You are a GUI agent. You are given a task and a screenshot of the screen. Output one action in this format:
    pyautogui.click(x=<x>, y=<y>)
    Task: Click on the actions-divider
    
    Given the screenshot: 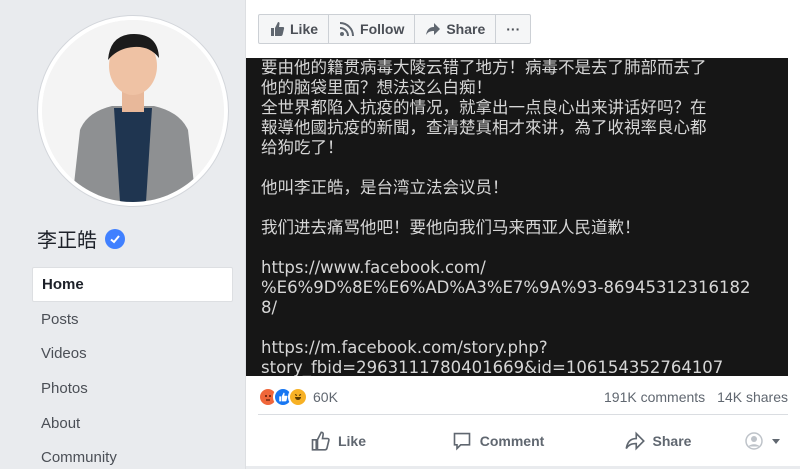 What is the action you would take?
    pyautogui.click(x=523, y=414)
    